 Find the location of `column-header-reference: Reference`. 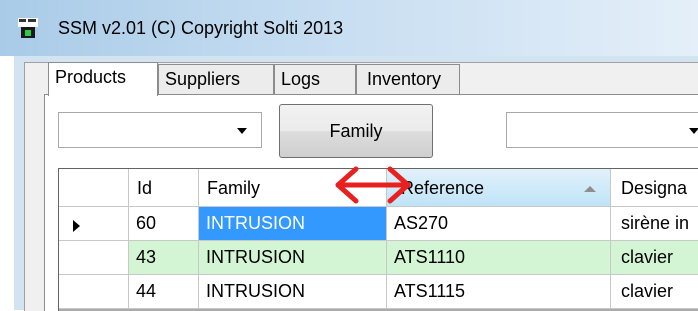

column-header-reference: Reference is located at coordinates (499, 188).